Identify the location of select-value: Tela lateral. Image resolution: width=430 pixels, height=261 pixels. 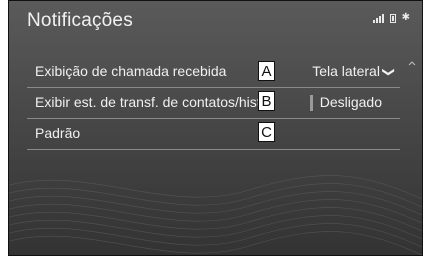
(346, 71).